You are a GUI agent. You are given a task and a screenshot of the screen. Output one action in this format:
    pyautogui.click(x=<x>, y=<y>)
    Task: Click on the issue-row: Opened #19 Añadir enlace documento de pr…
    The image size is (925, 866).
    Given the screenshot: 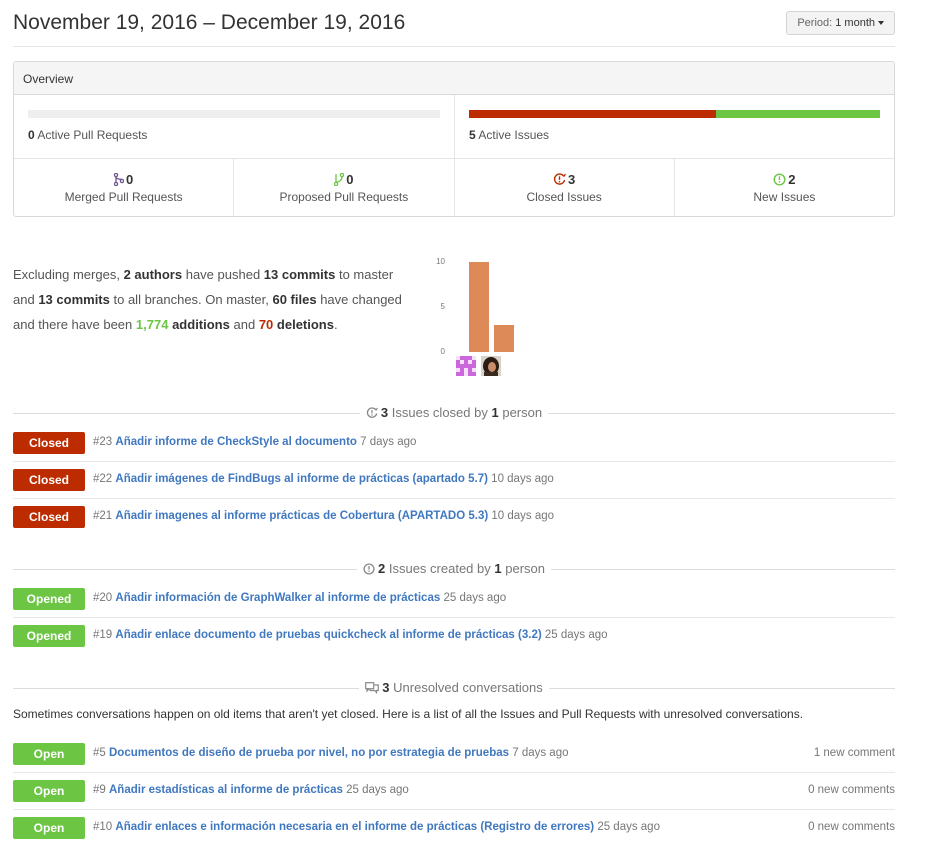 What is the action you would take?
    pyautogui.click(x=454, y=636)
    